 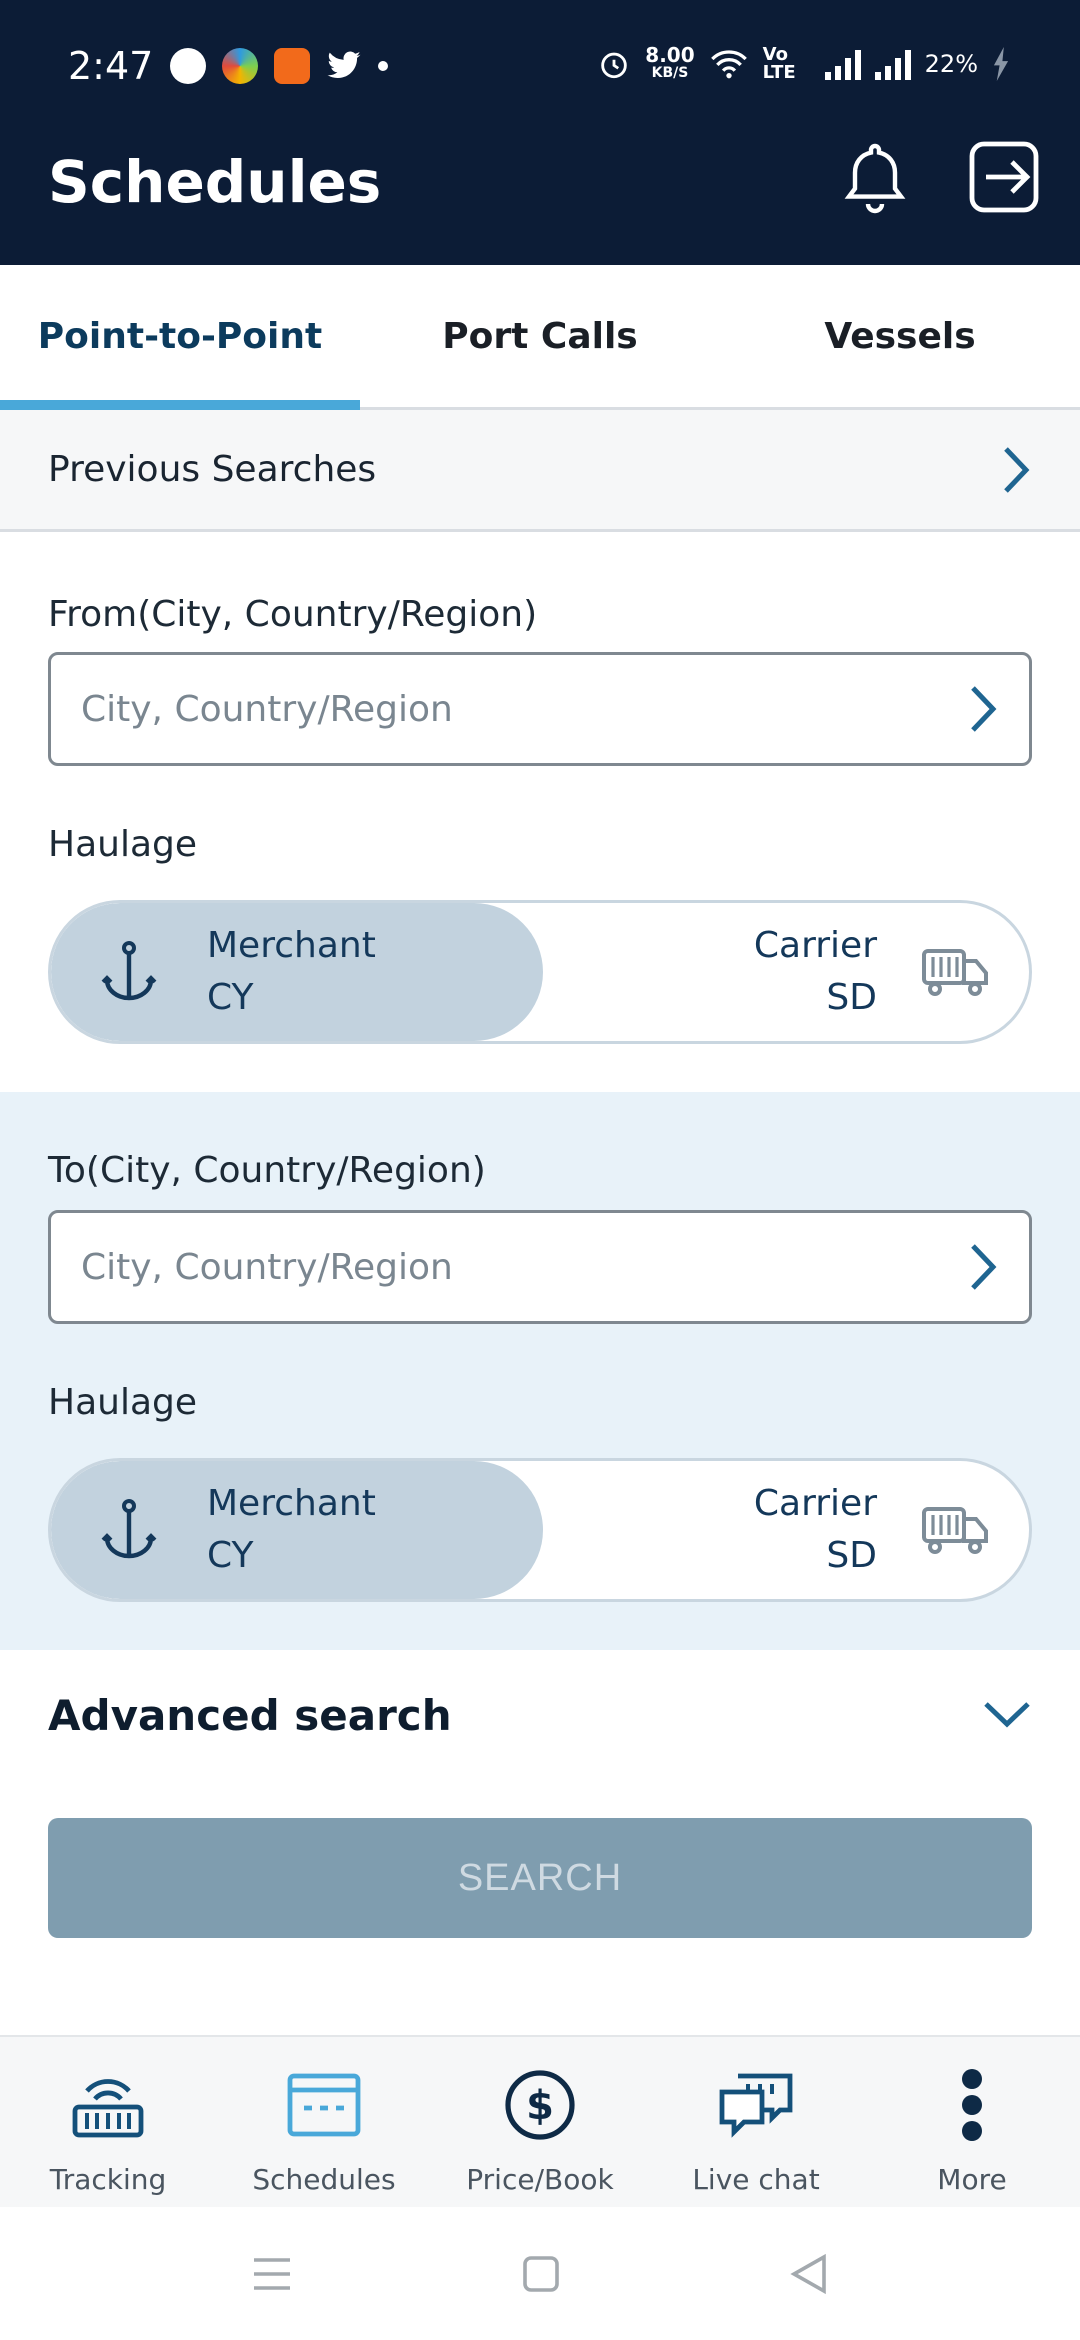 I want to click on mi-app-notification-icon, so click(x=292, y=66).